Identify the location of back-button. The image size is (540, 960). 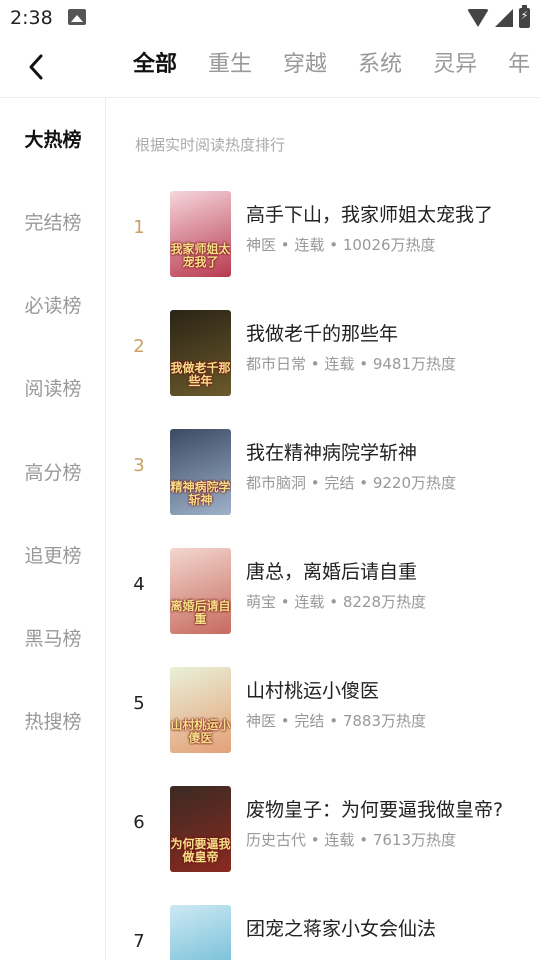
(37, 67).